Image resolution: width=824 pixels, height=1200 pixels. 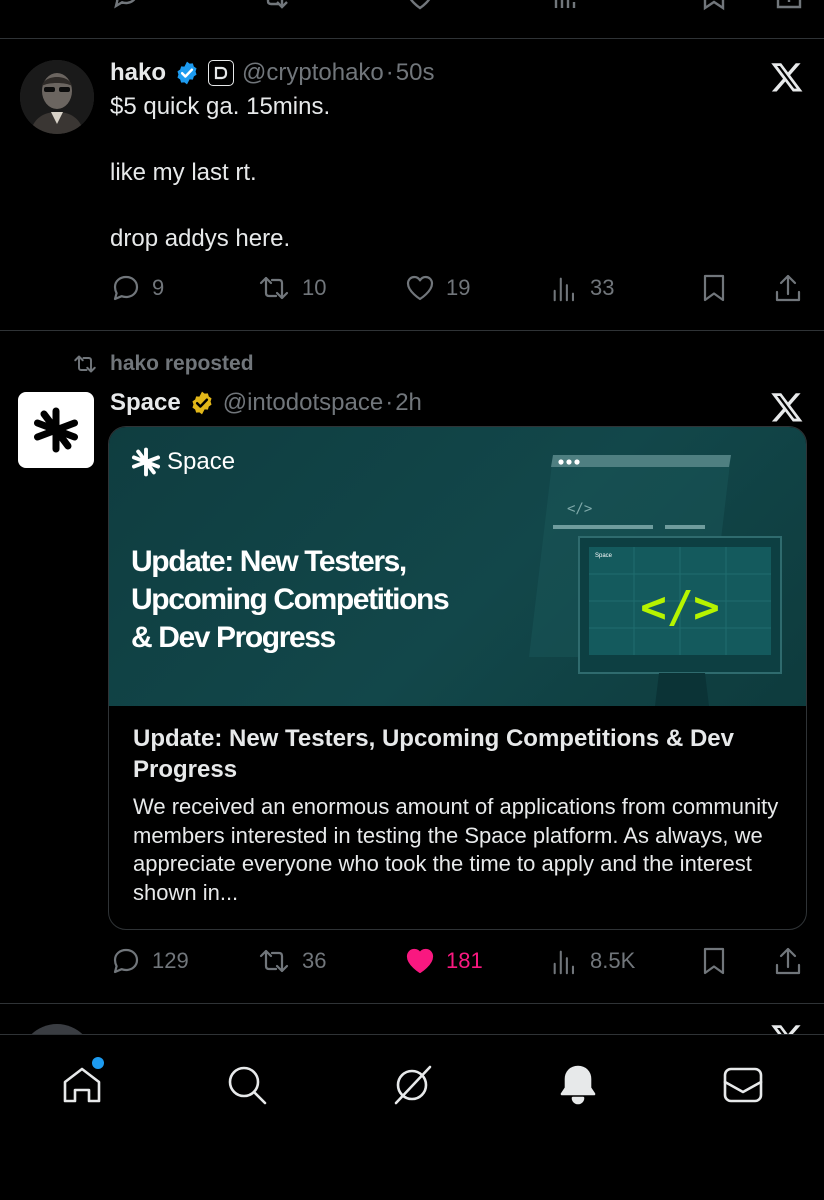 I want to click on nav-search, so click(x=247, y=1087).